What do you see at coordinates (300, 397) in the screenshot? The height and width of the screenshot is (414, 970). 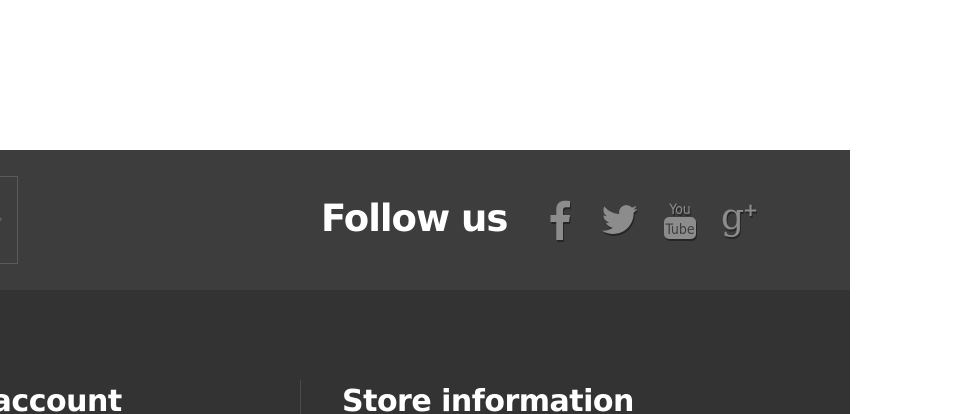 I see `column-divider` at bounding box center [300, 397].